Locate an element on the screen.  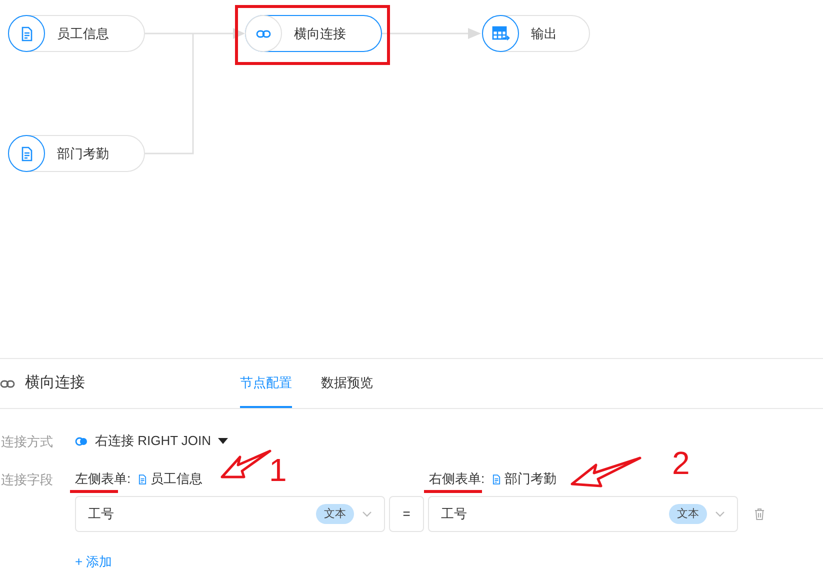
flow-node: 员工信息 is located at coordinates (76, 33).